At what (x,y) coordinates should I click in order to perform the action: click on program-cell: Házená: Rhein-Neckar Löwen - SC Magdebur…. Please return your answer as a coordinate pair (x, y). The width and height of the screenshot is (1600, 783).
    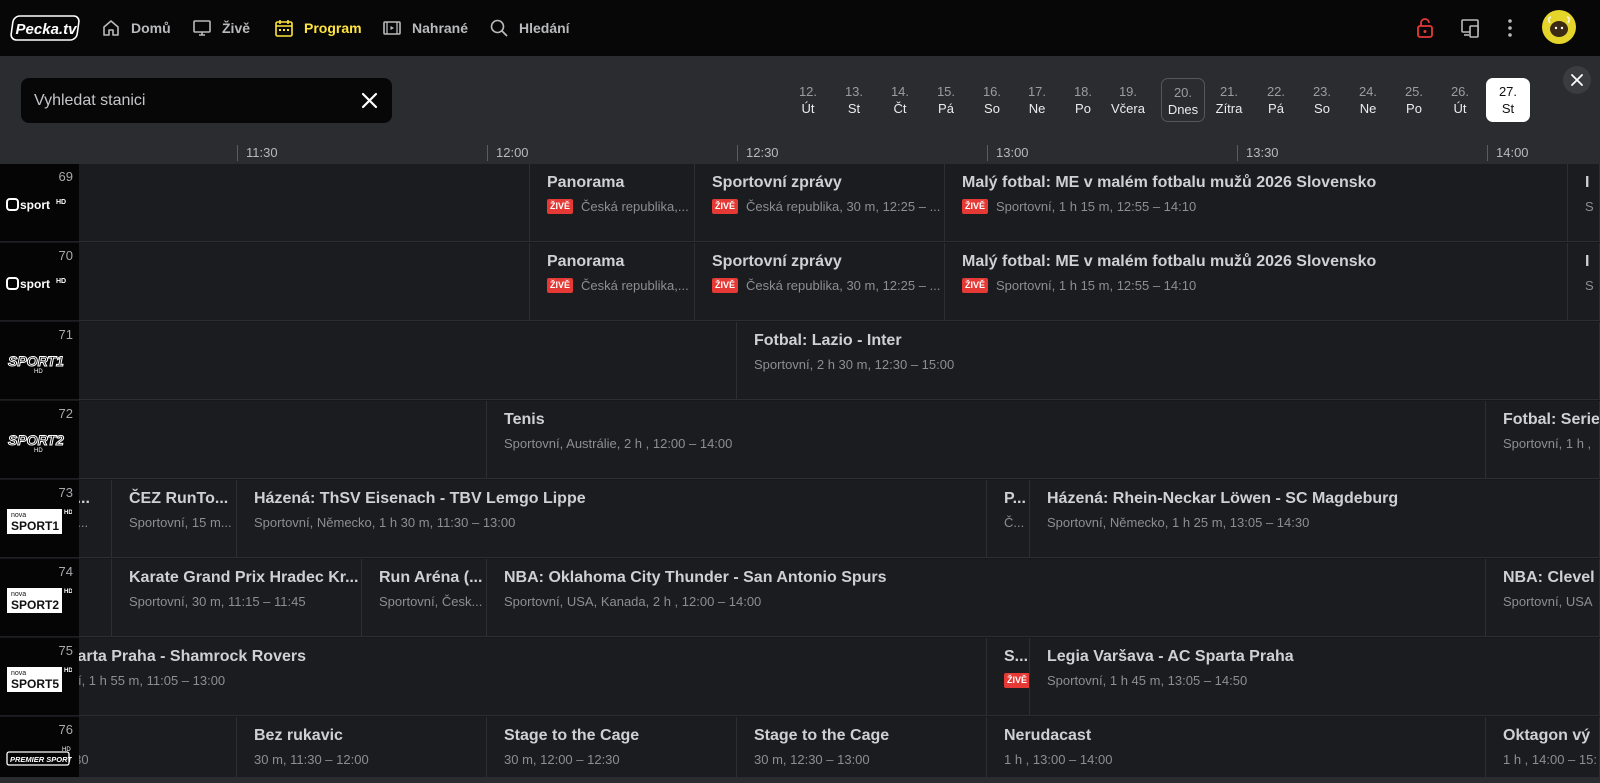
    Looking at the image, I should click on (1315, 519).